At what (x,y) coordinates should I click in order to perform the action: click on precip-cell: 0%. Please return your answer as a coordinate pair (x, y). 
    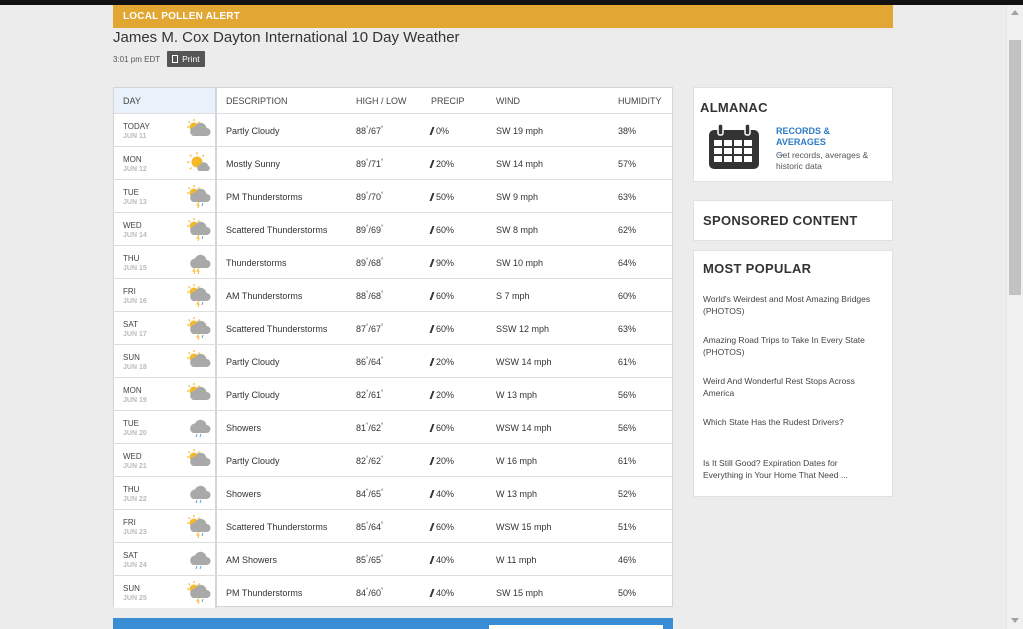
    Looking at the image, I should click on (439, 131).